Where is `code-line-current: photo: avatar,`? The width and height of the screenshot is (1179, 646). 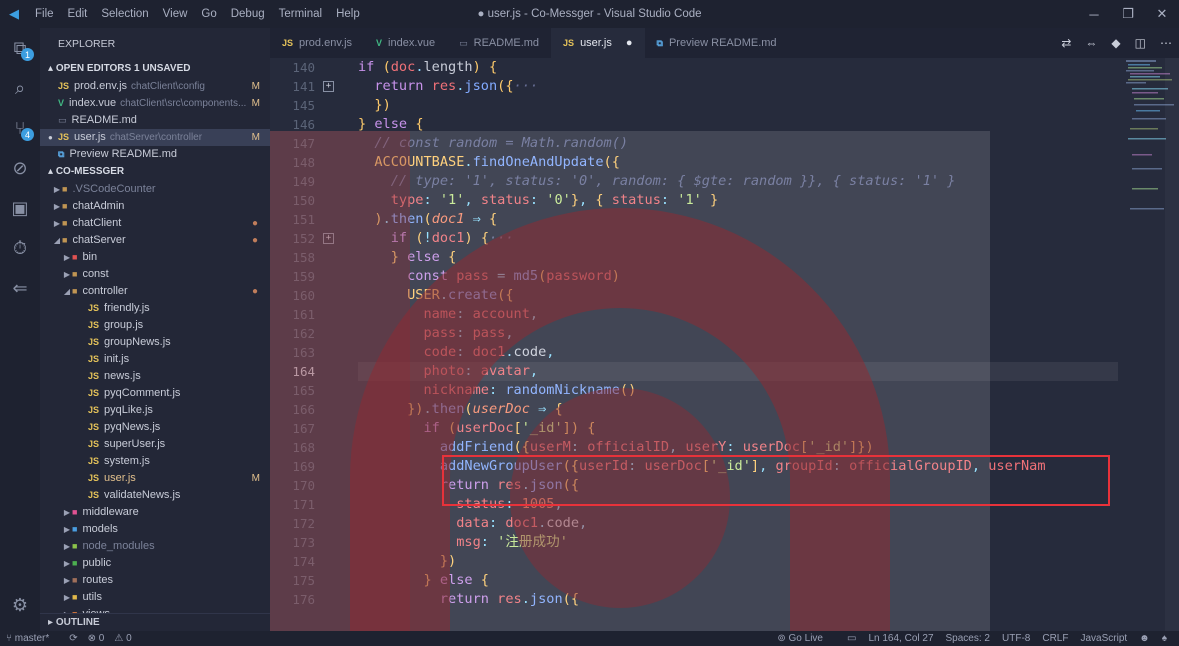
code-line-current: photo: avatar, is located at coordinates (738, 371).